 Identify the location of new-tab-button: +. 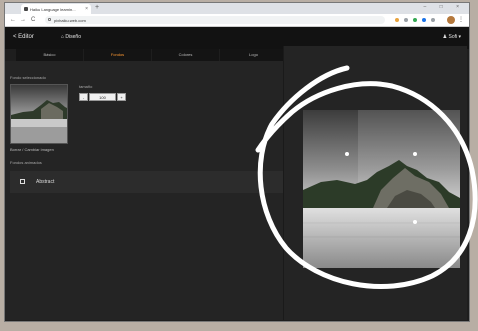
(97, 7).